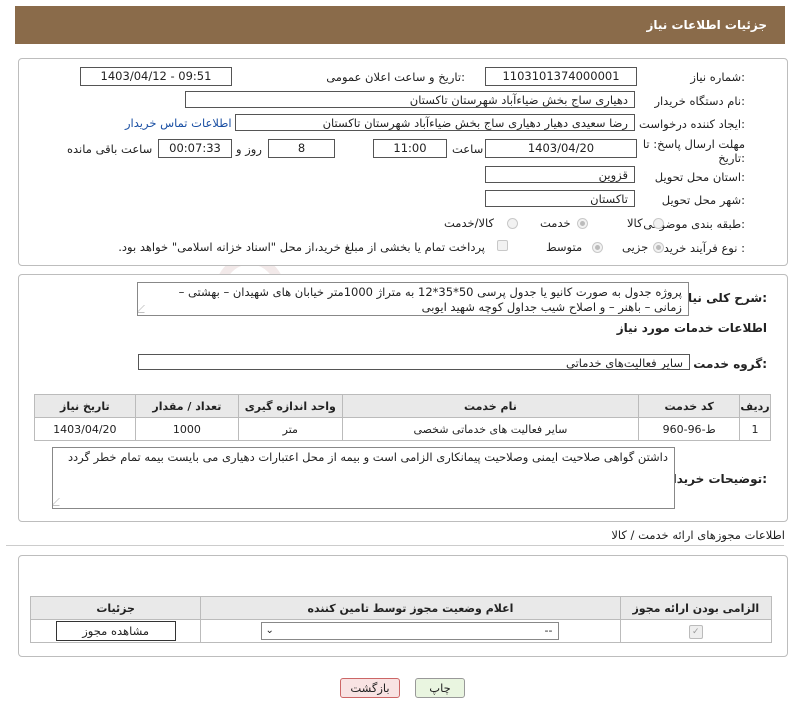  Describe the element at coordinates (658, 247) in the screenshot. I see `process-radio-minor` at that location.